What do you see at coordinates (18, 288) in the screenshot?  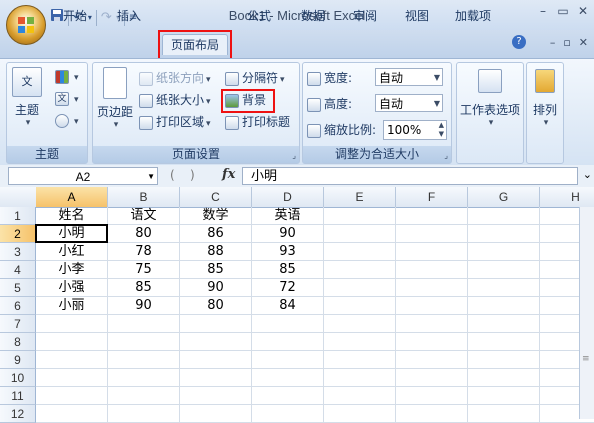 I see `row-header-5: 5` at bounding box center [18, 288].